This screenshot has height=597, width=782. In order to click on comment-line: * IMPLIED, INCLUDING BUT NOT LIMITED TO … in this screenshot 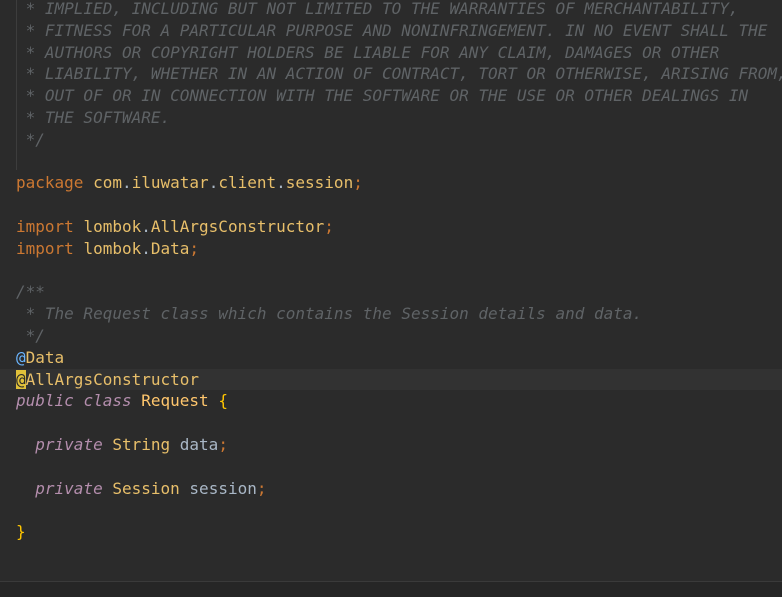, I will do `click(377, 9)`.